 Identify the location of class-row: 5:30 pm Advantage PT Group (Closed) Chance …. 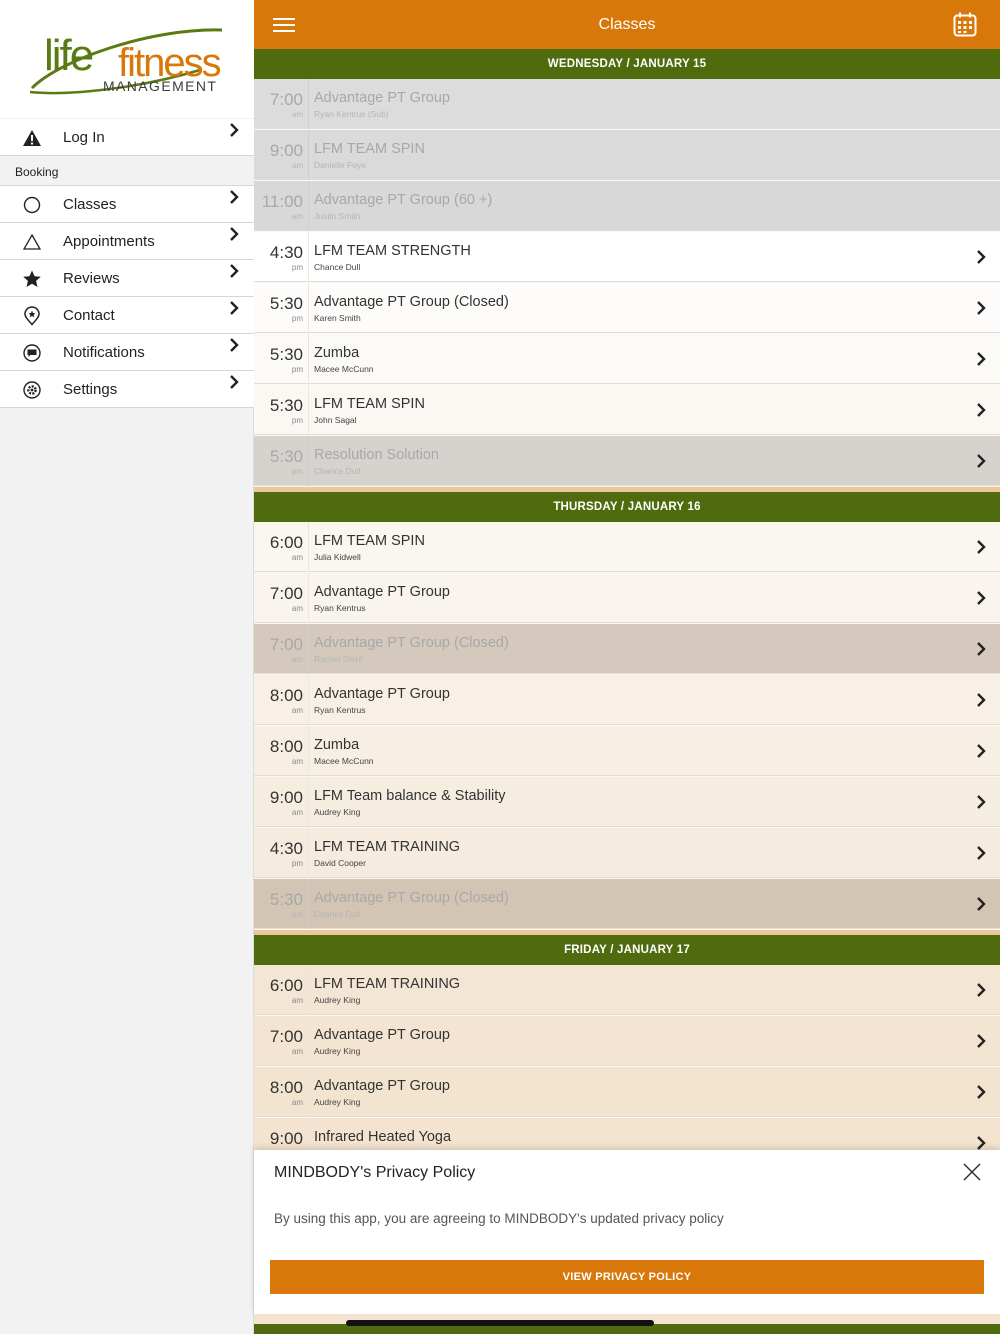
(627, 904).